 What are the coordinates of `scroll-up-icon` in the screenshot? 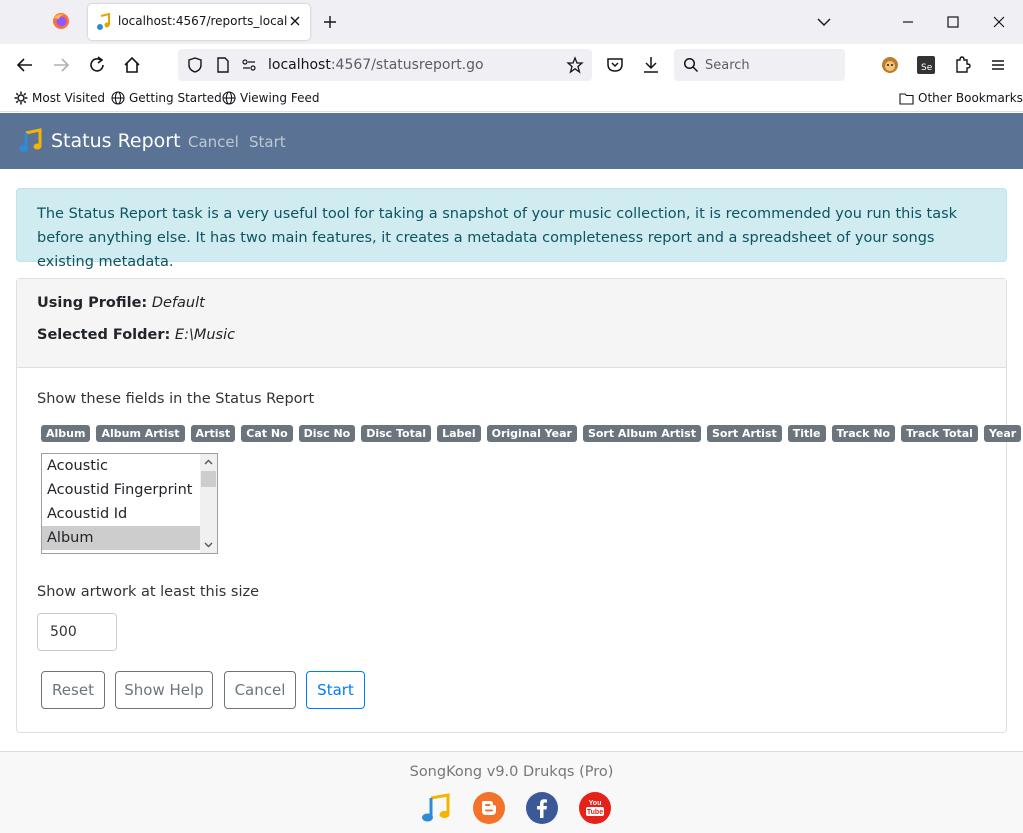 It's located at (208, 462).